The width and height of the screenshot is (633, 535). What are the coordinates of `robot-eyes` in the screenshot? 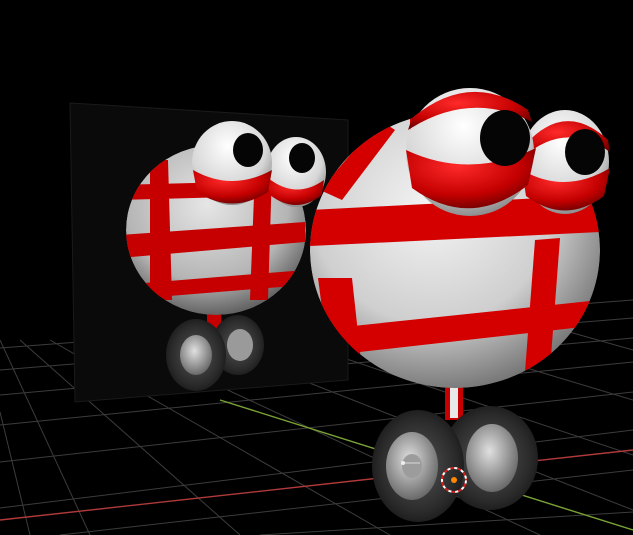 It's located at (508, 152).